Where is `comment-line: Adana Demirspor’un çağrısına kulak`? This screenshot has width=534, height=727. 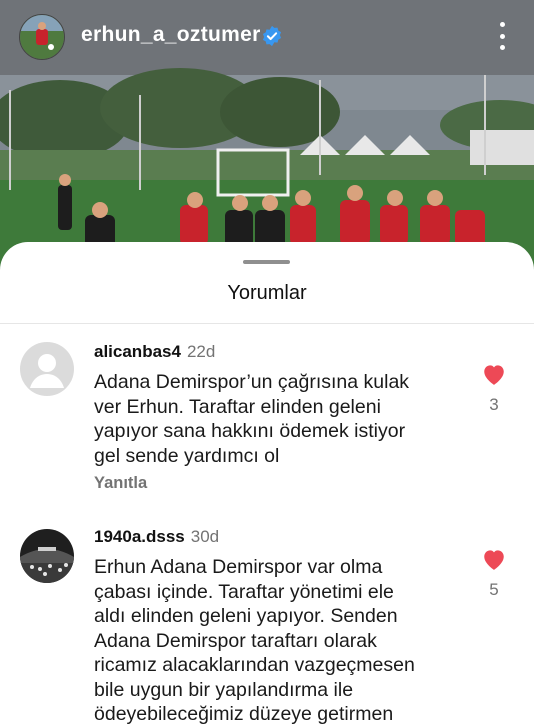 comment-line: Adana Demirspor’un çağrısına kulak is located at coordinates (252, 382).